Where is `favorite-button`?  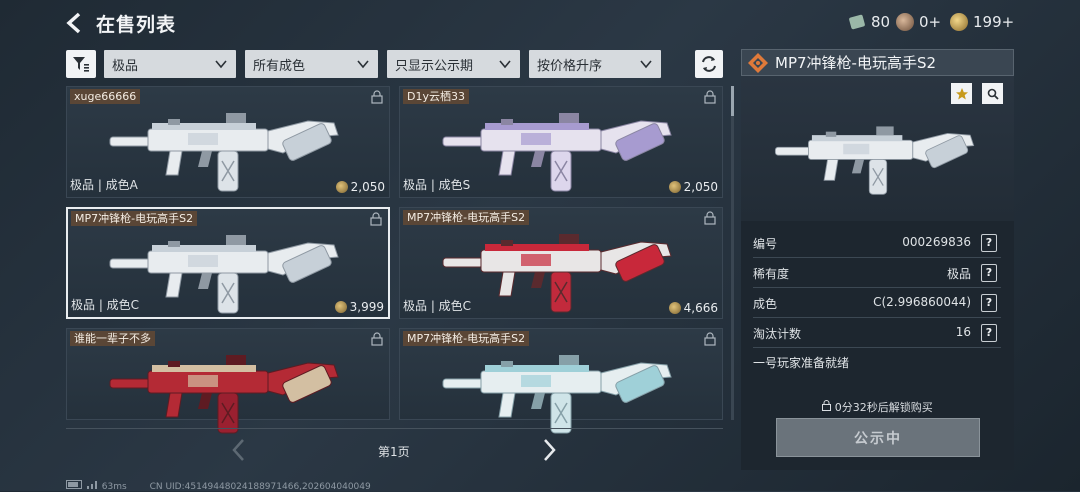 favorite-button is located at coordinates (961, 93).